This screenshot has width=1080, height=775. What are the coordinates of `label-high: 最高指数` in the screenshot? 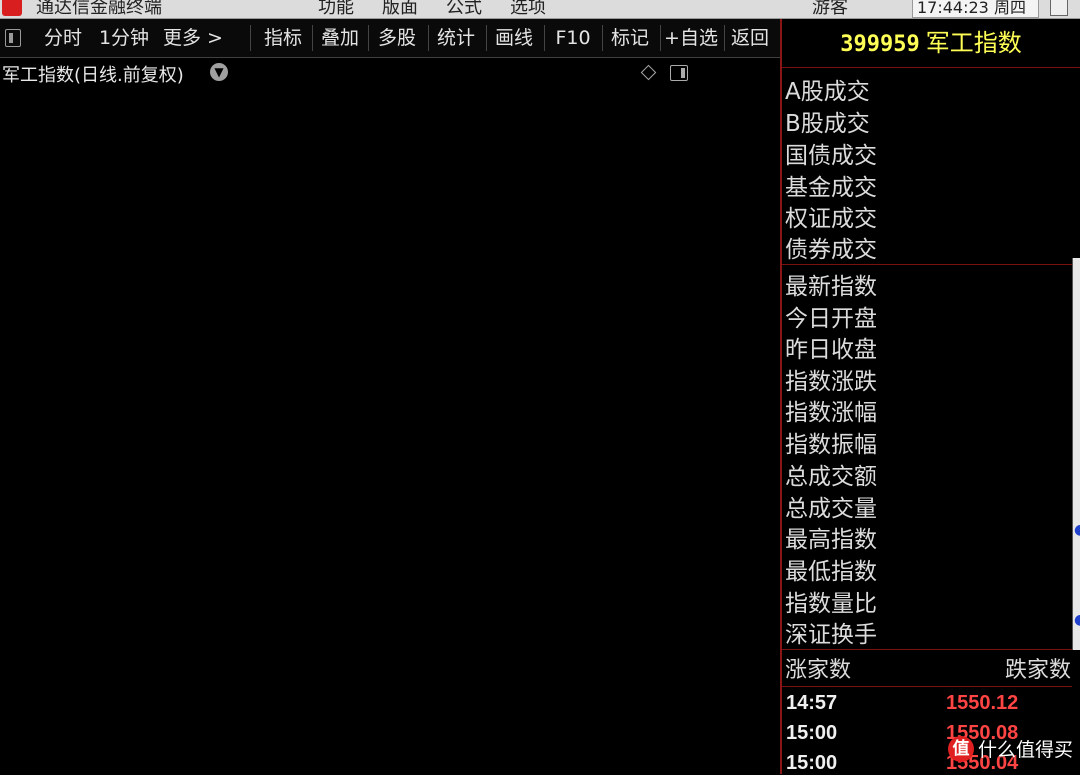 It's located at (831, 540).